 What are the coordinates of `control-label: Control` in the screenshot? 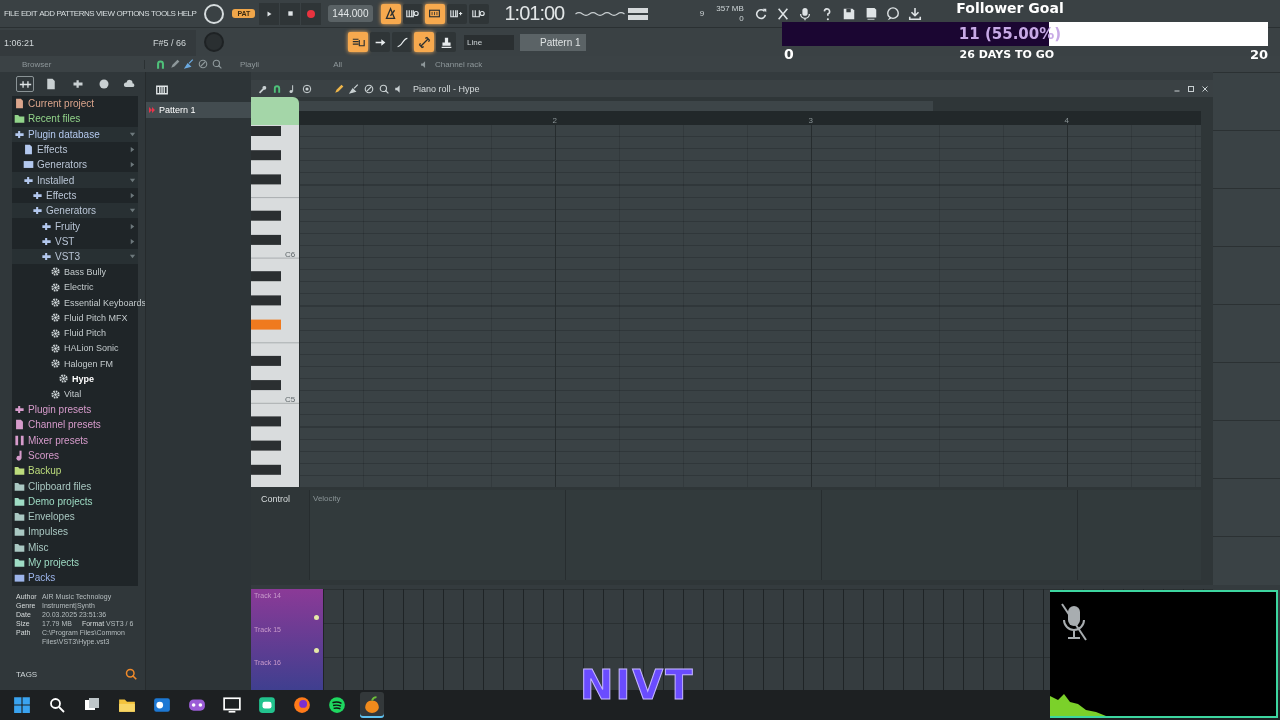 It's located at (275, 499).